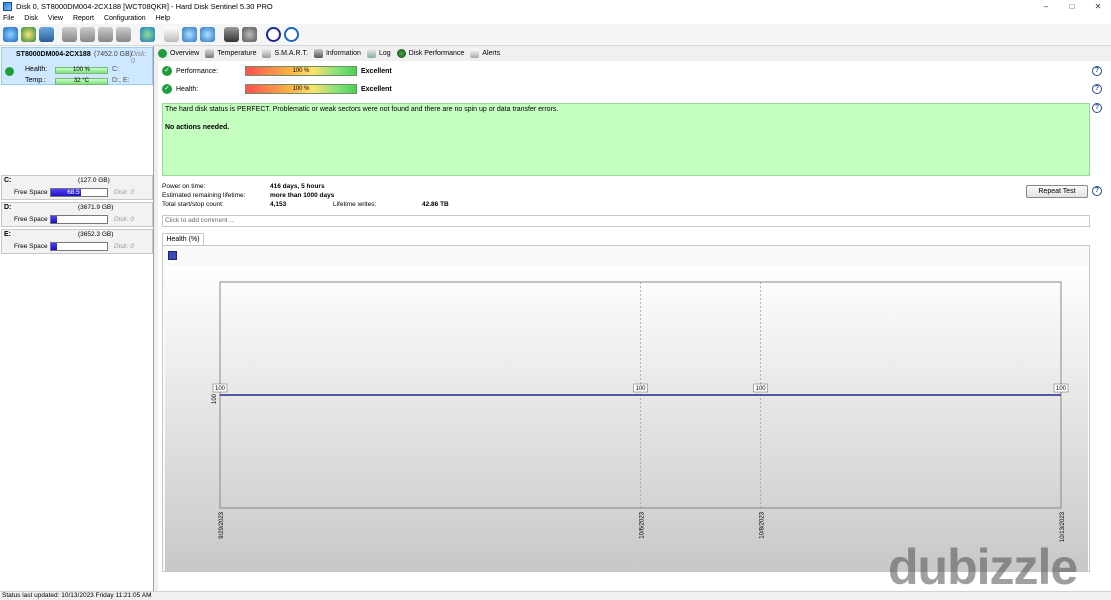 This screenshot has width=1111, height=600. I want to click on help-icon, so click(273, 34).